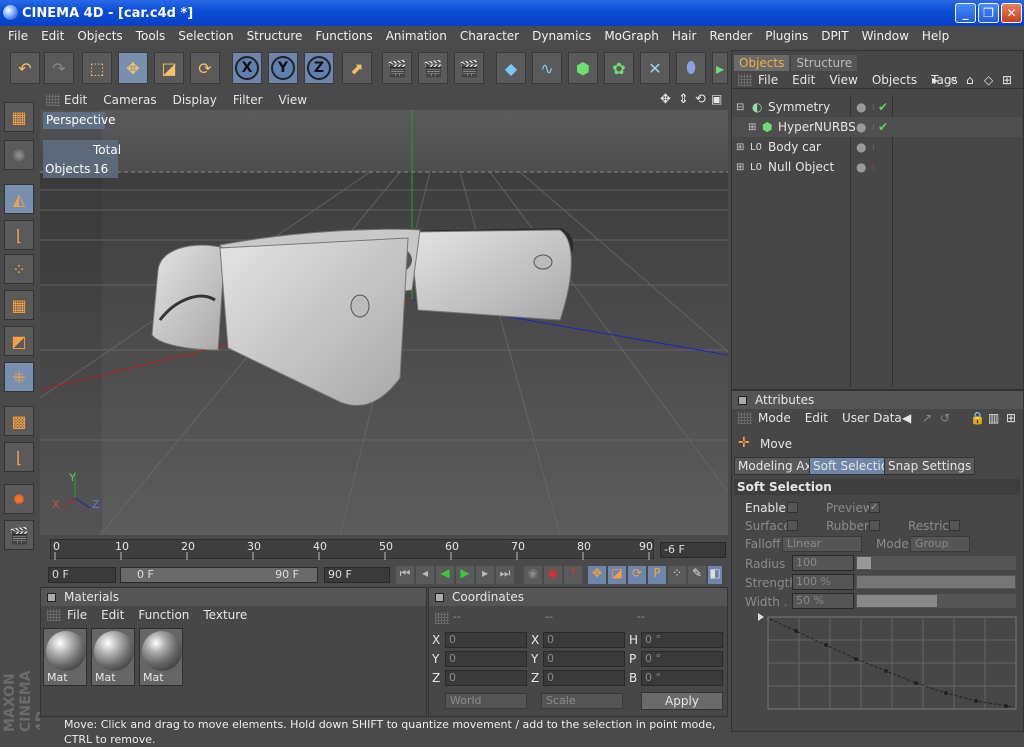 The width and height of the screenshot is (1024, 747). Describe the element at coordinates (19, 421) in the screenshot. I see `texture-tool-icon: ▩` at that location.